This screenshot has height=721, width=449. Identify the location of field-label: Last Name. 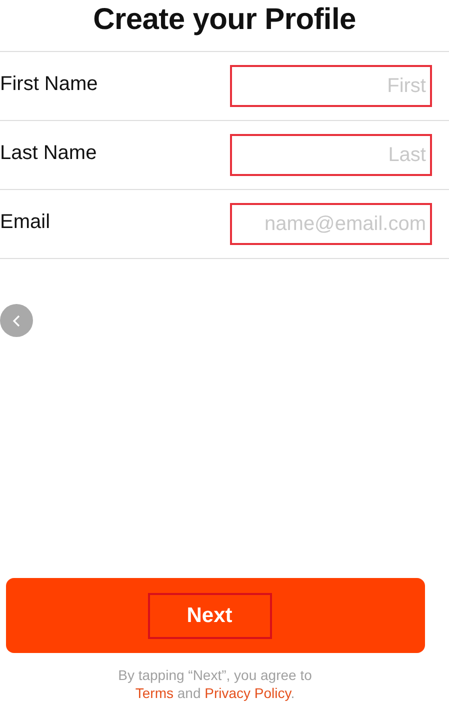
(48, 153).